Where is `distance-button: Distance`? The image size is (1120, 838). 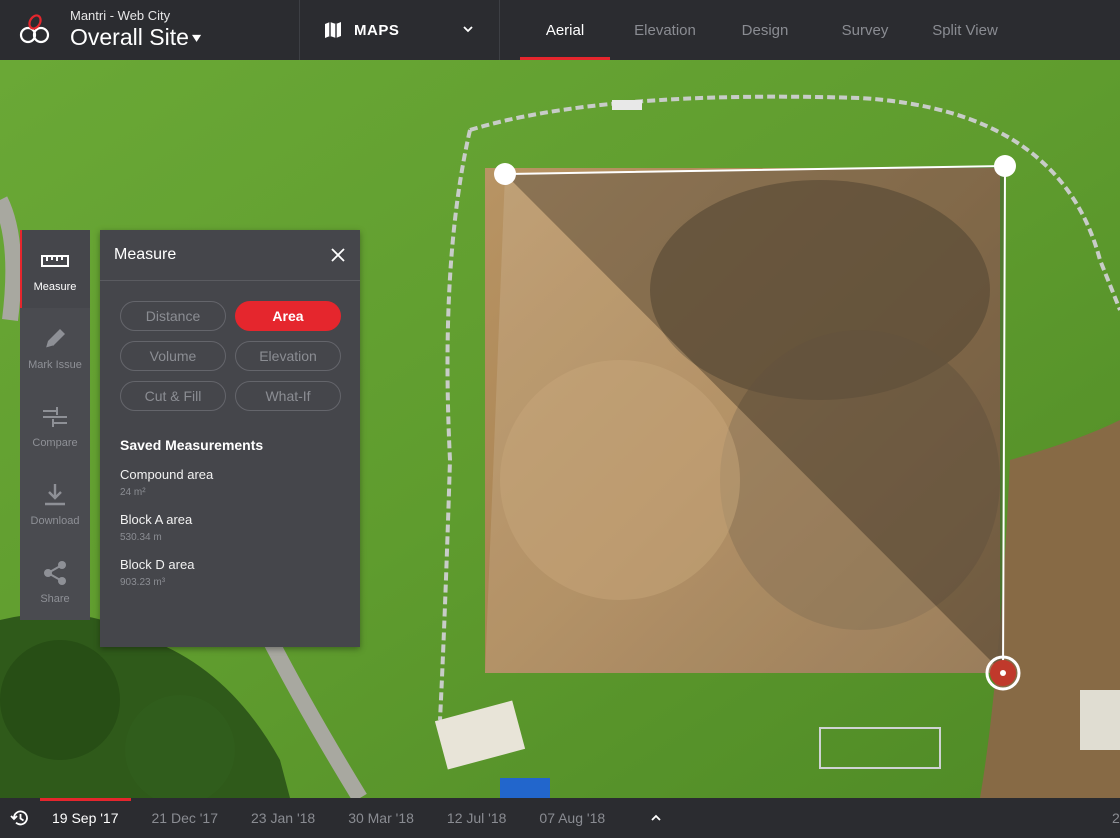
distance-button: Distance is located at coordinates (173, 316).